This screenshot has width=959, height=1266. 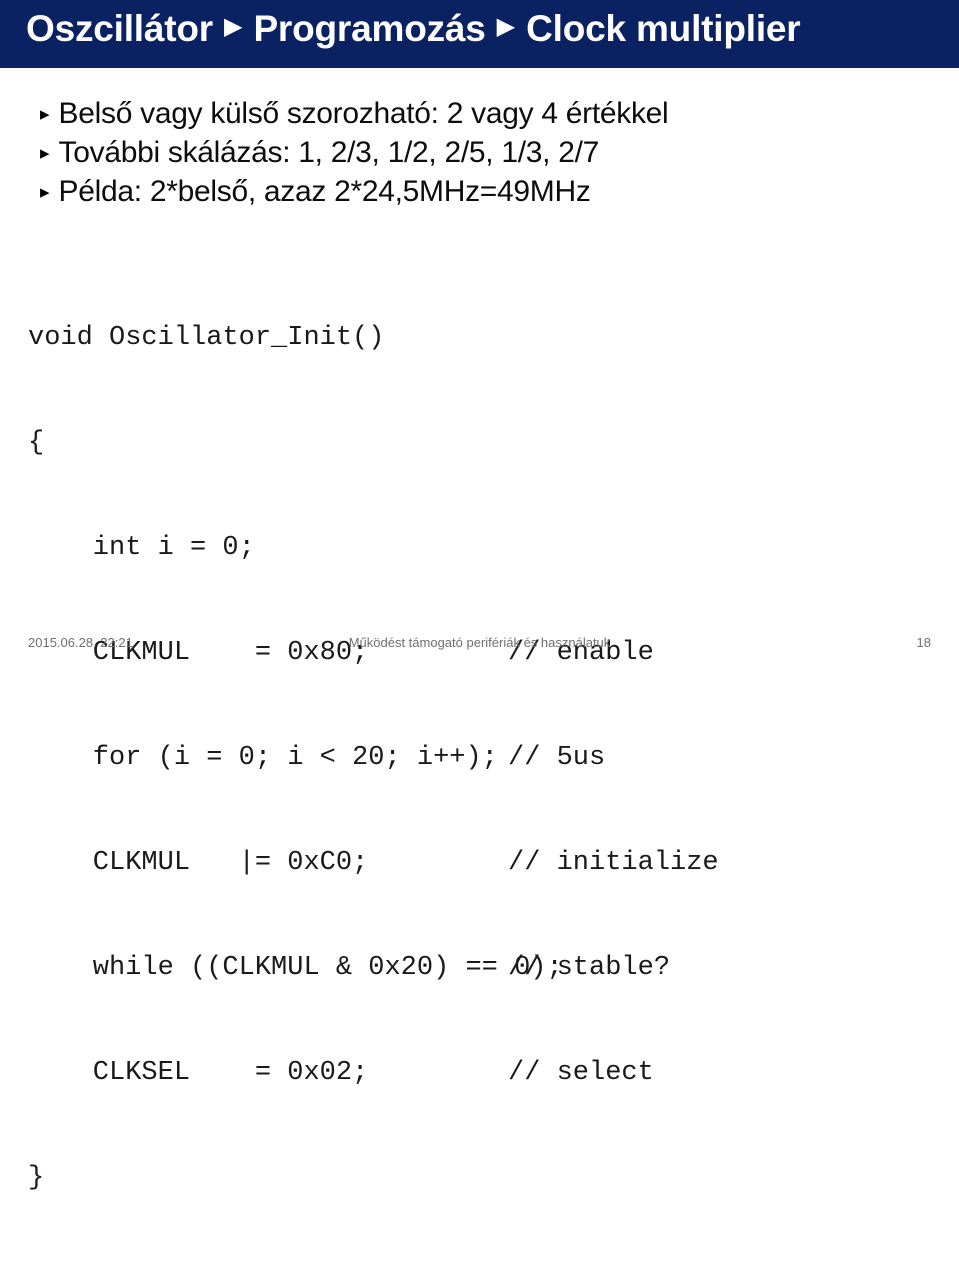 I want to click on code-line: }, so click(x=373, y=1178).